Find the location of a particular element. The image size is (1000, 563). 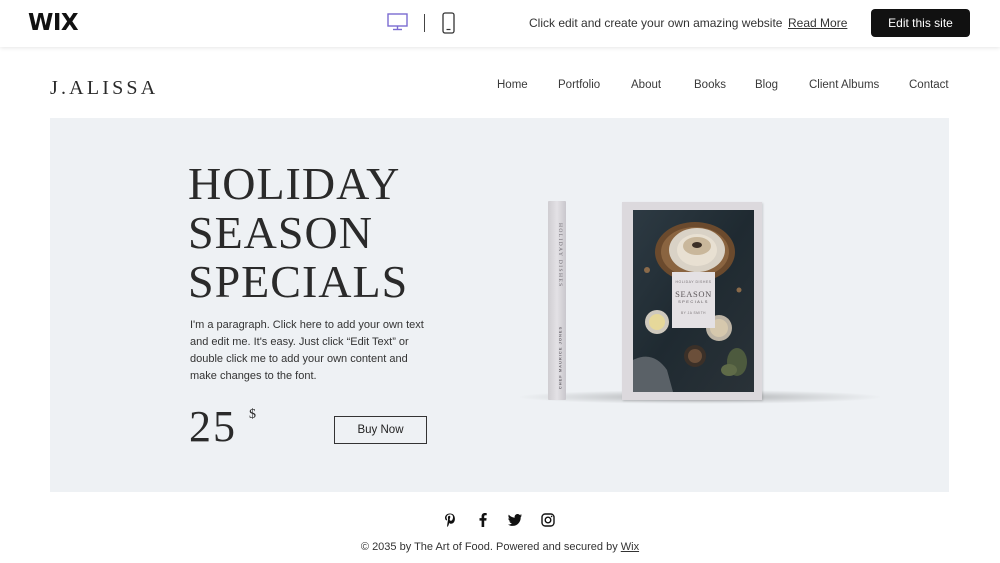

twitter-icon is located at coordinates (515, 520).